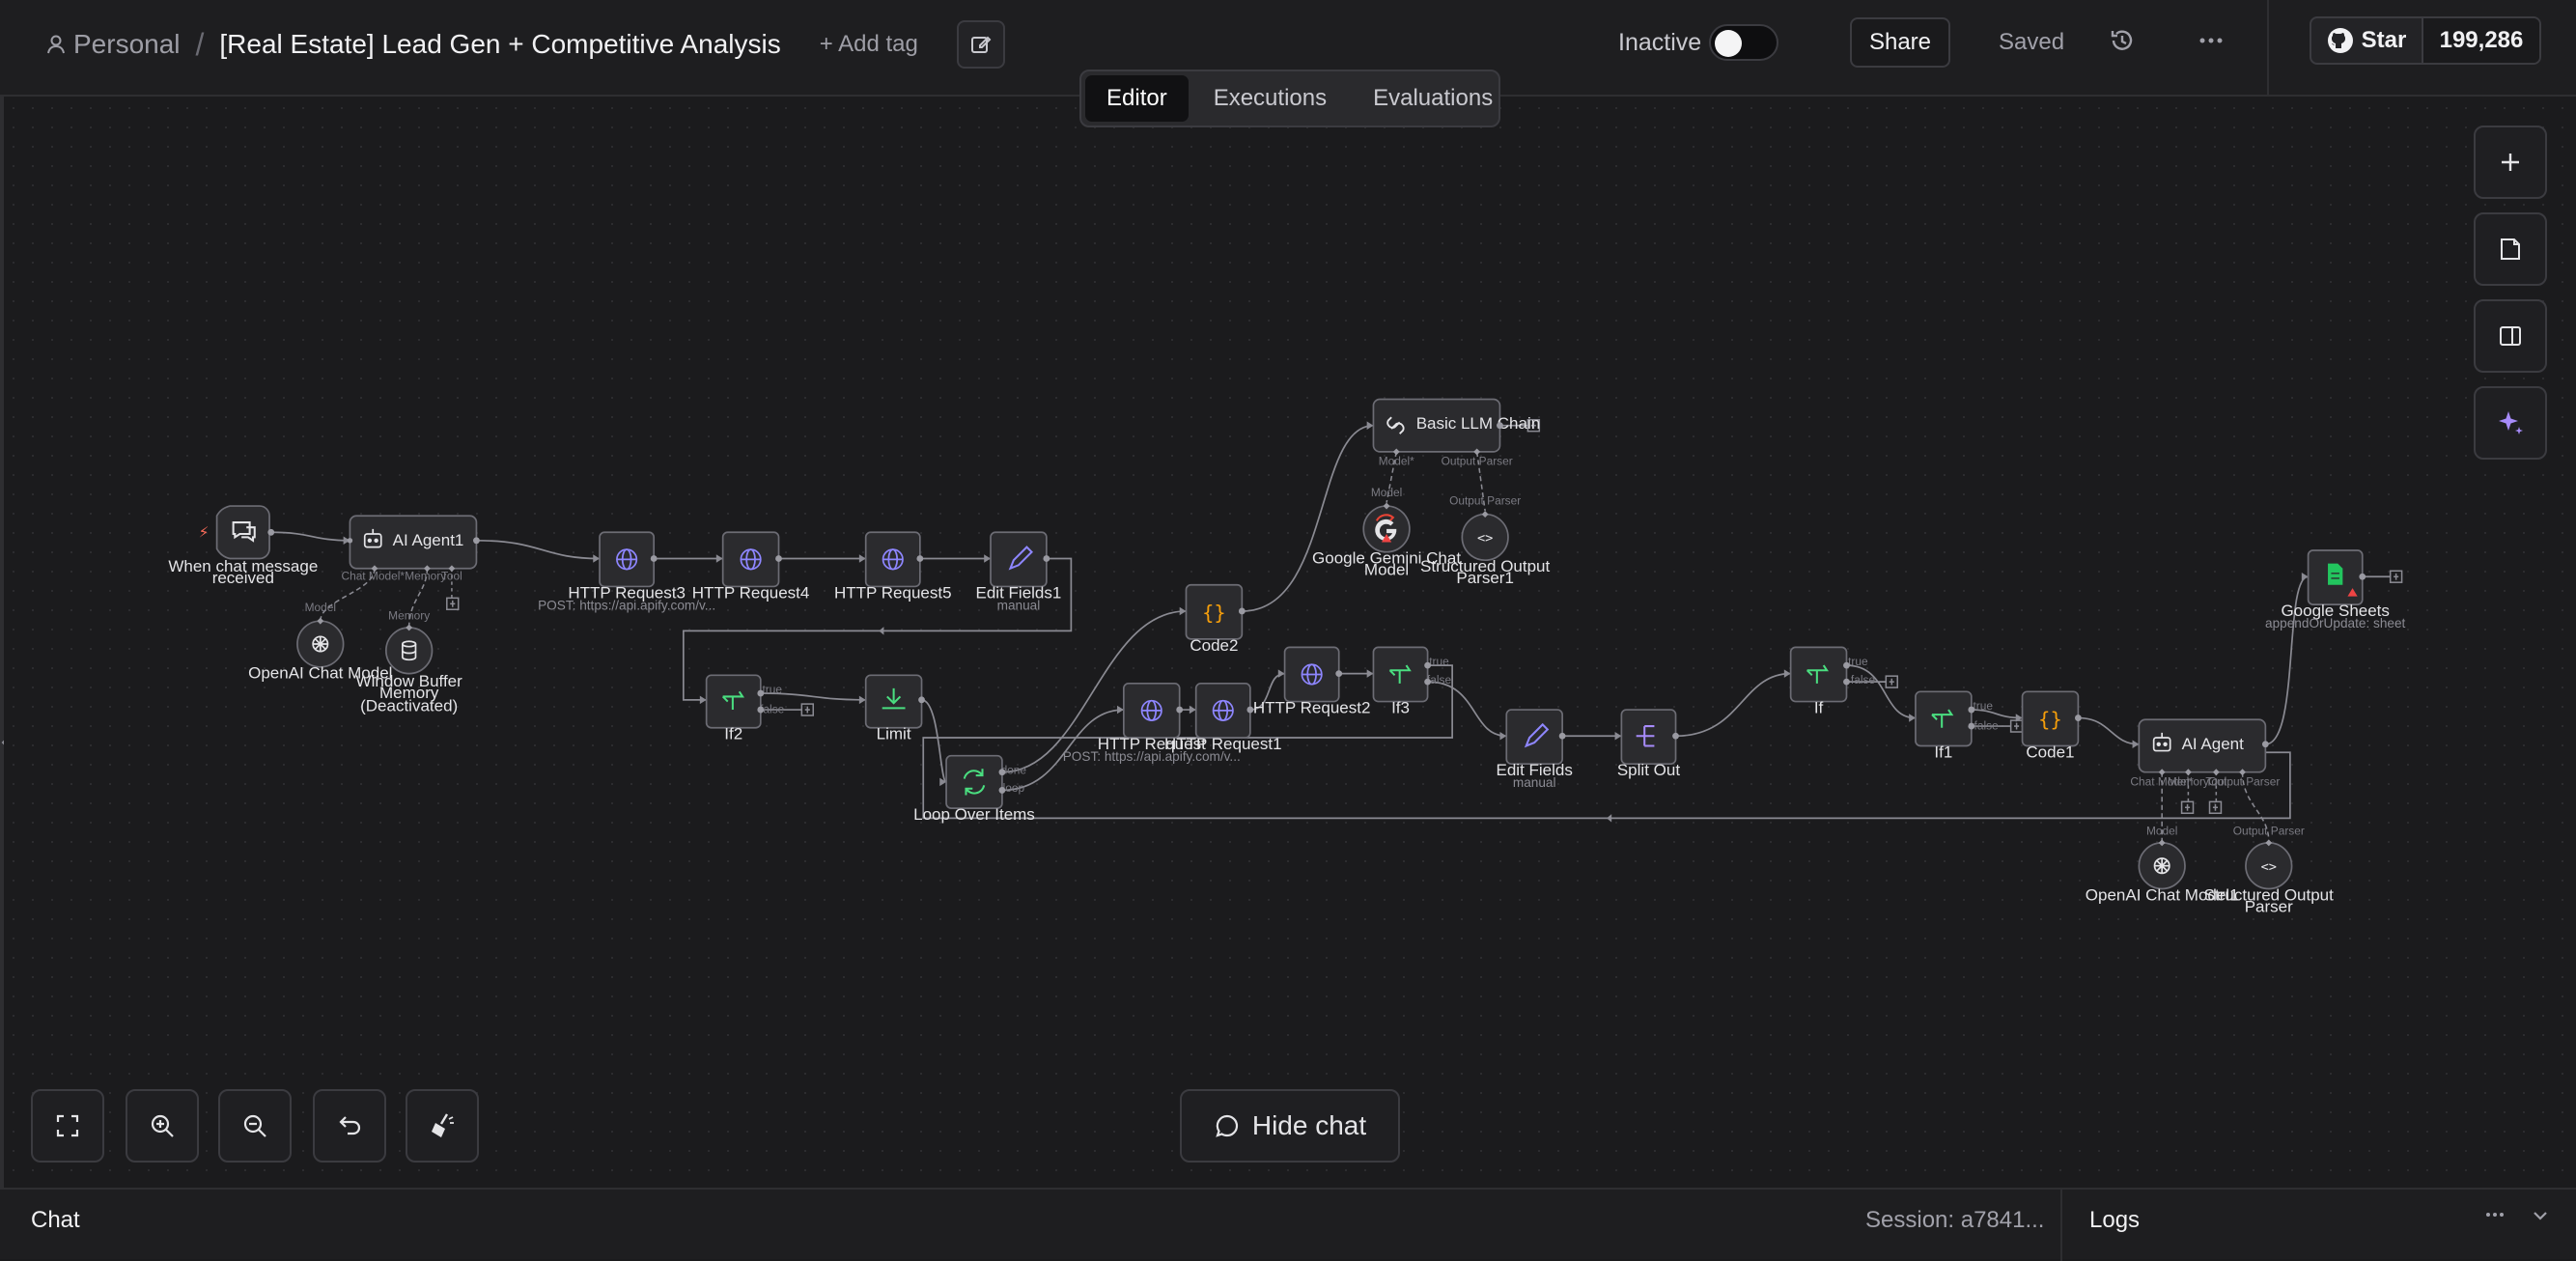  I want to click on node-code1: {} Code1, so click(2051, 726).